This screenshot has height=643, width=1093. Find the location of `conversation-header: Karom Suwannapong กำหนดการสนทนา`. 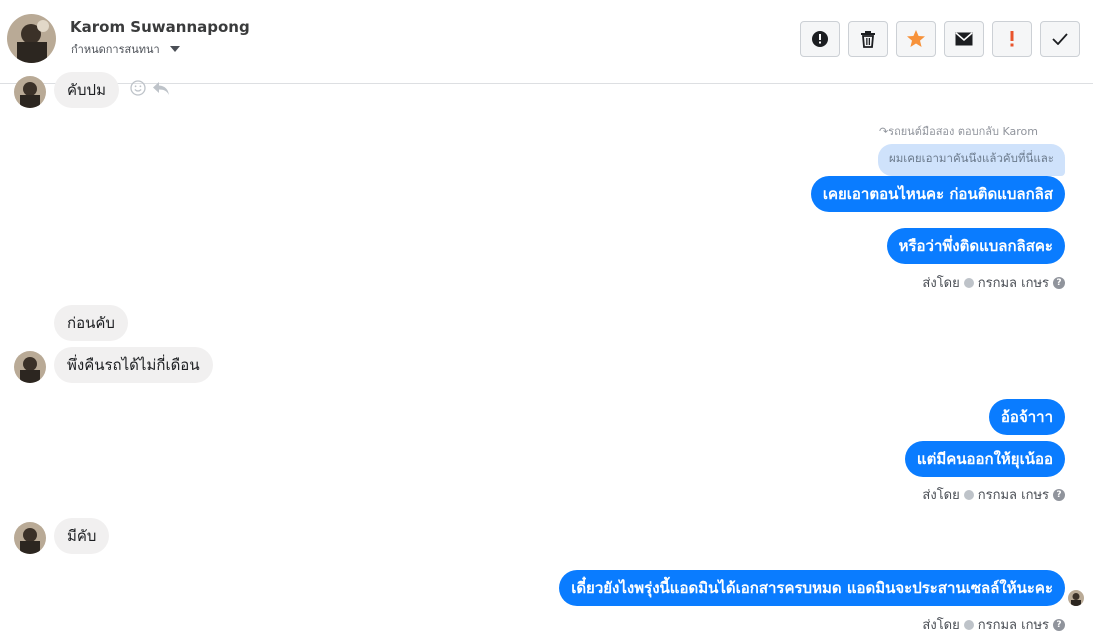

conversation-header: Karom Suwannapong กำหนดการสนทนา is located at coordinates (546, 42).